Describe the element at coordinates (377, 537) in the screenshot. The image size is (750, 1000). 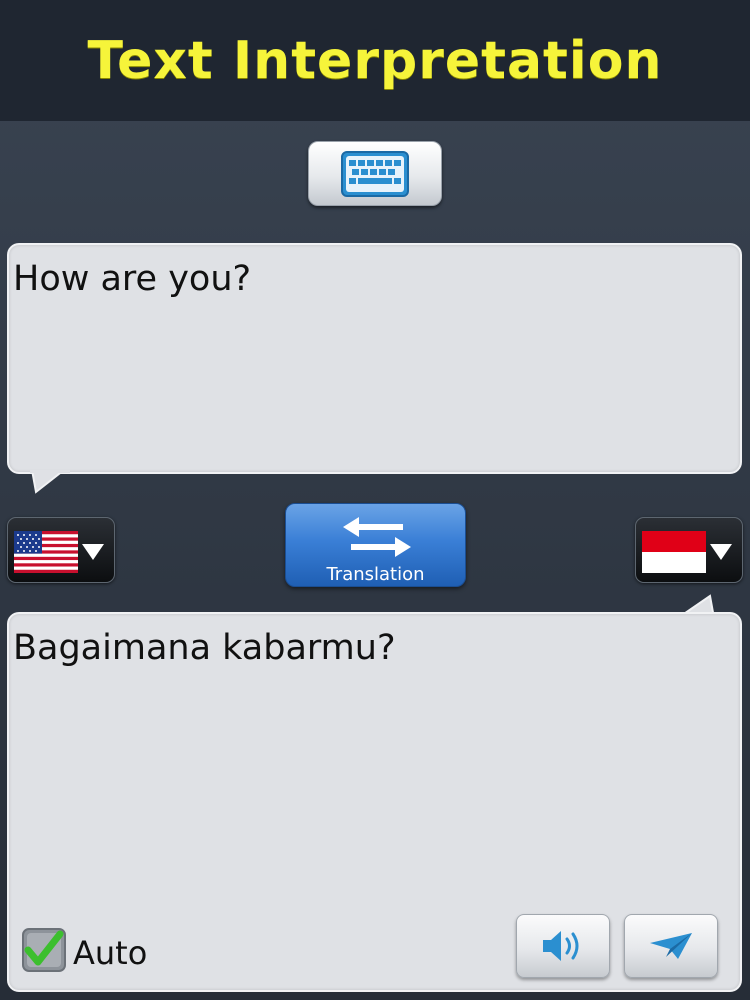
I see `swap-arrows-icon` at that location.